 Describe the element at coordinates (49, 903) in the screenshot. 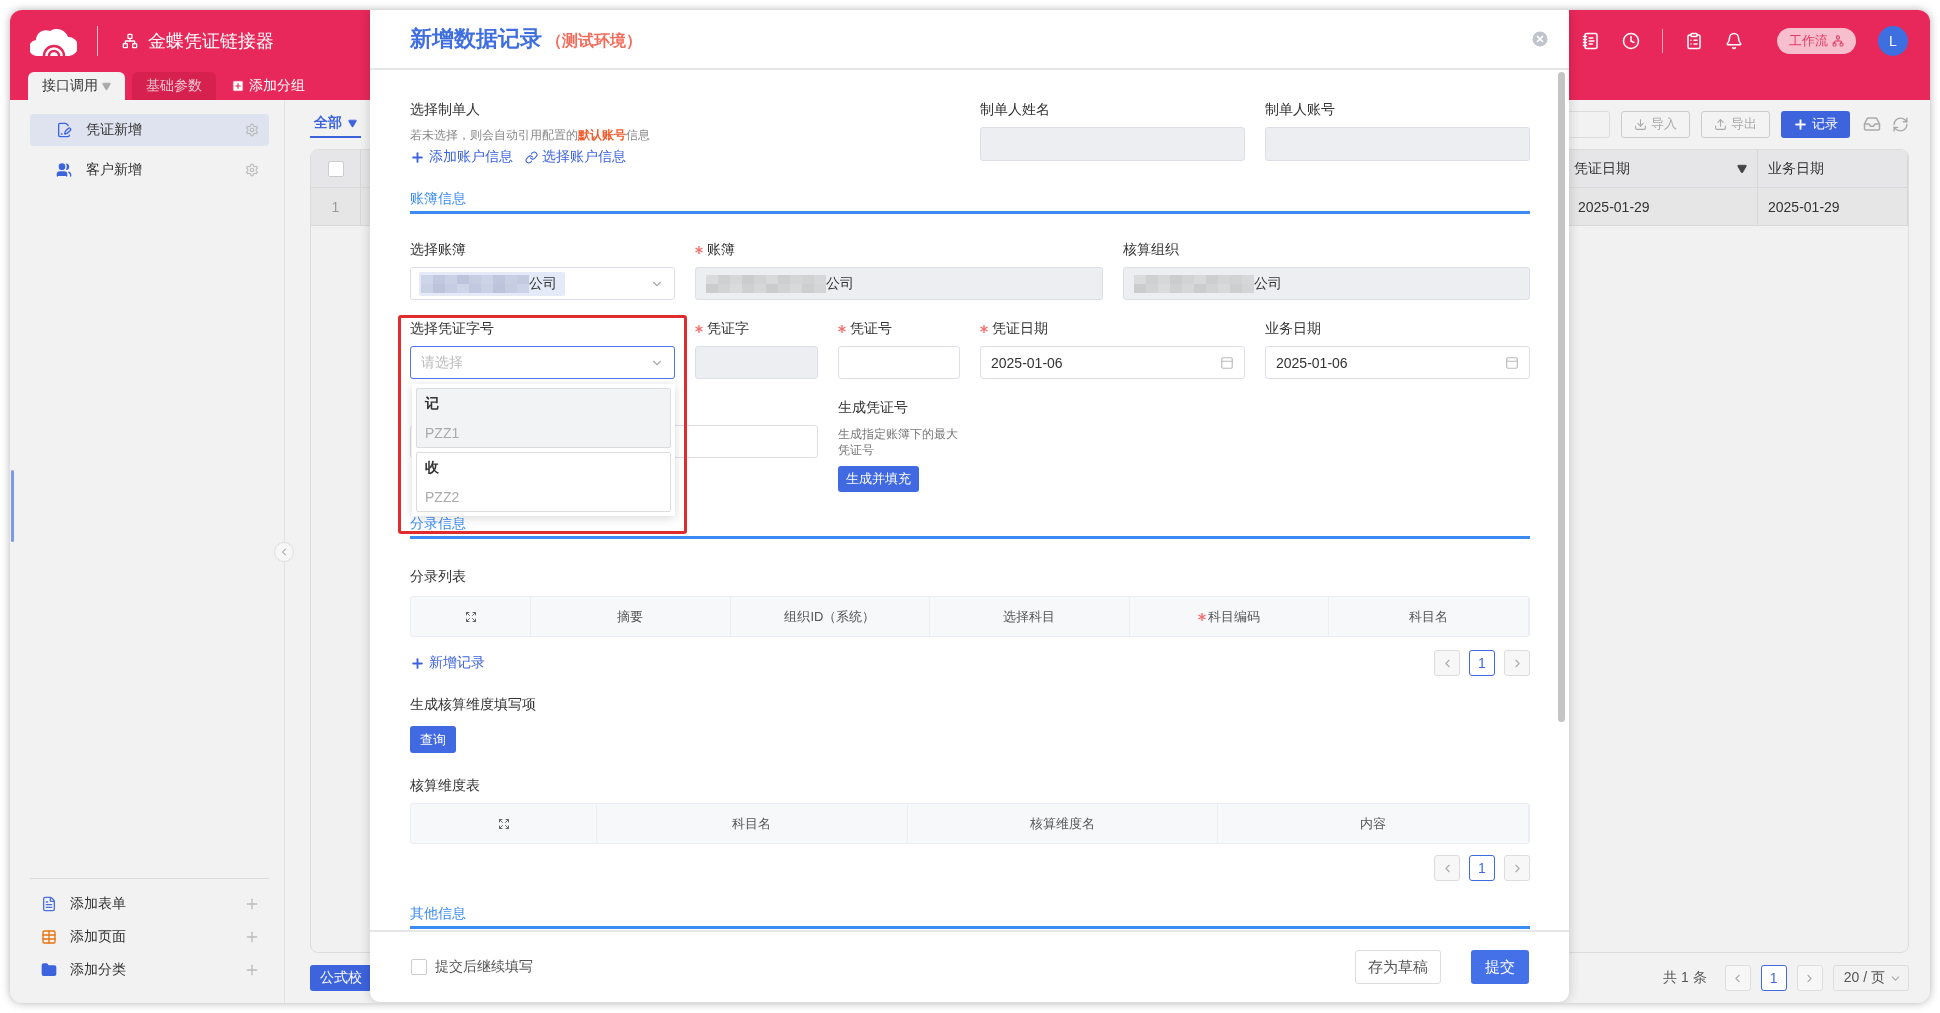

I see `form-icon` at that location.